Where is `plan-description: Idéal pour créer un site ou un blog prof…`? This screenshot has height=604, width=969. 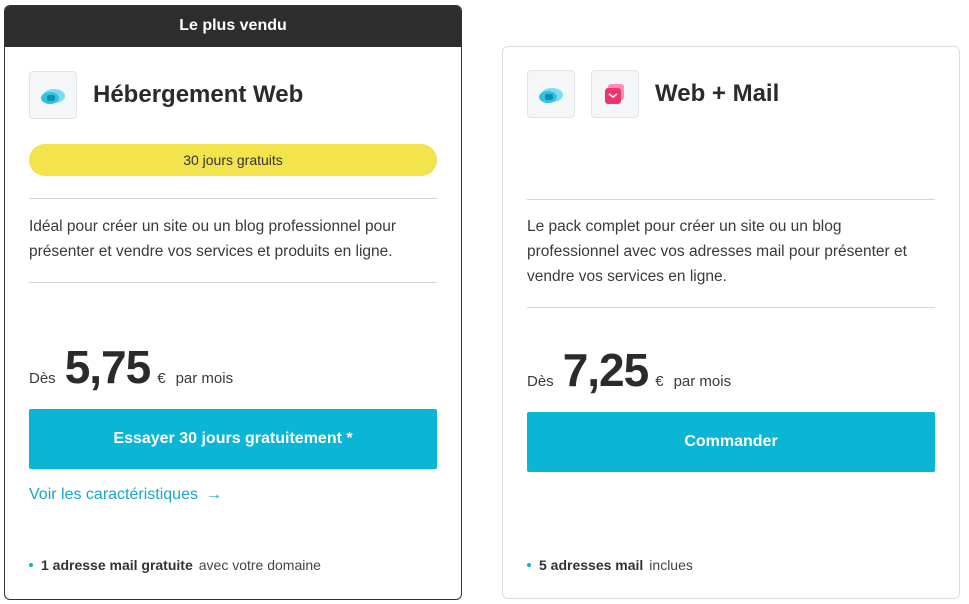 plan-description: Idéal pour créer un site ou un blog prof… is located at coordinates (213, 239).